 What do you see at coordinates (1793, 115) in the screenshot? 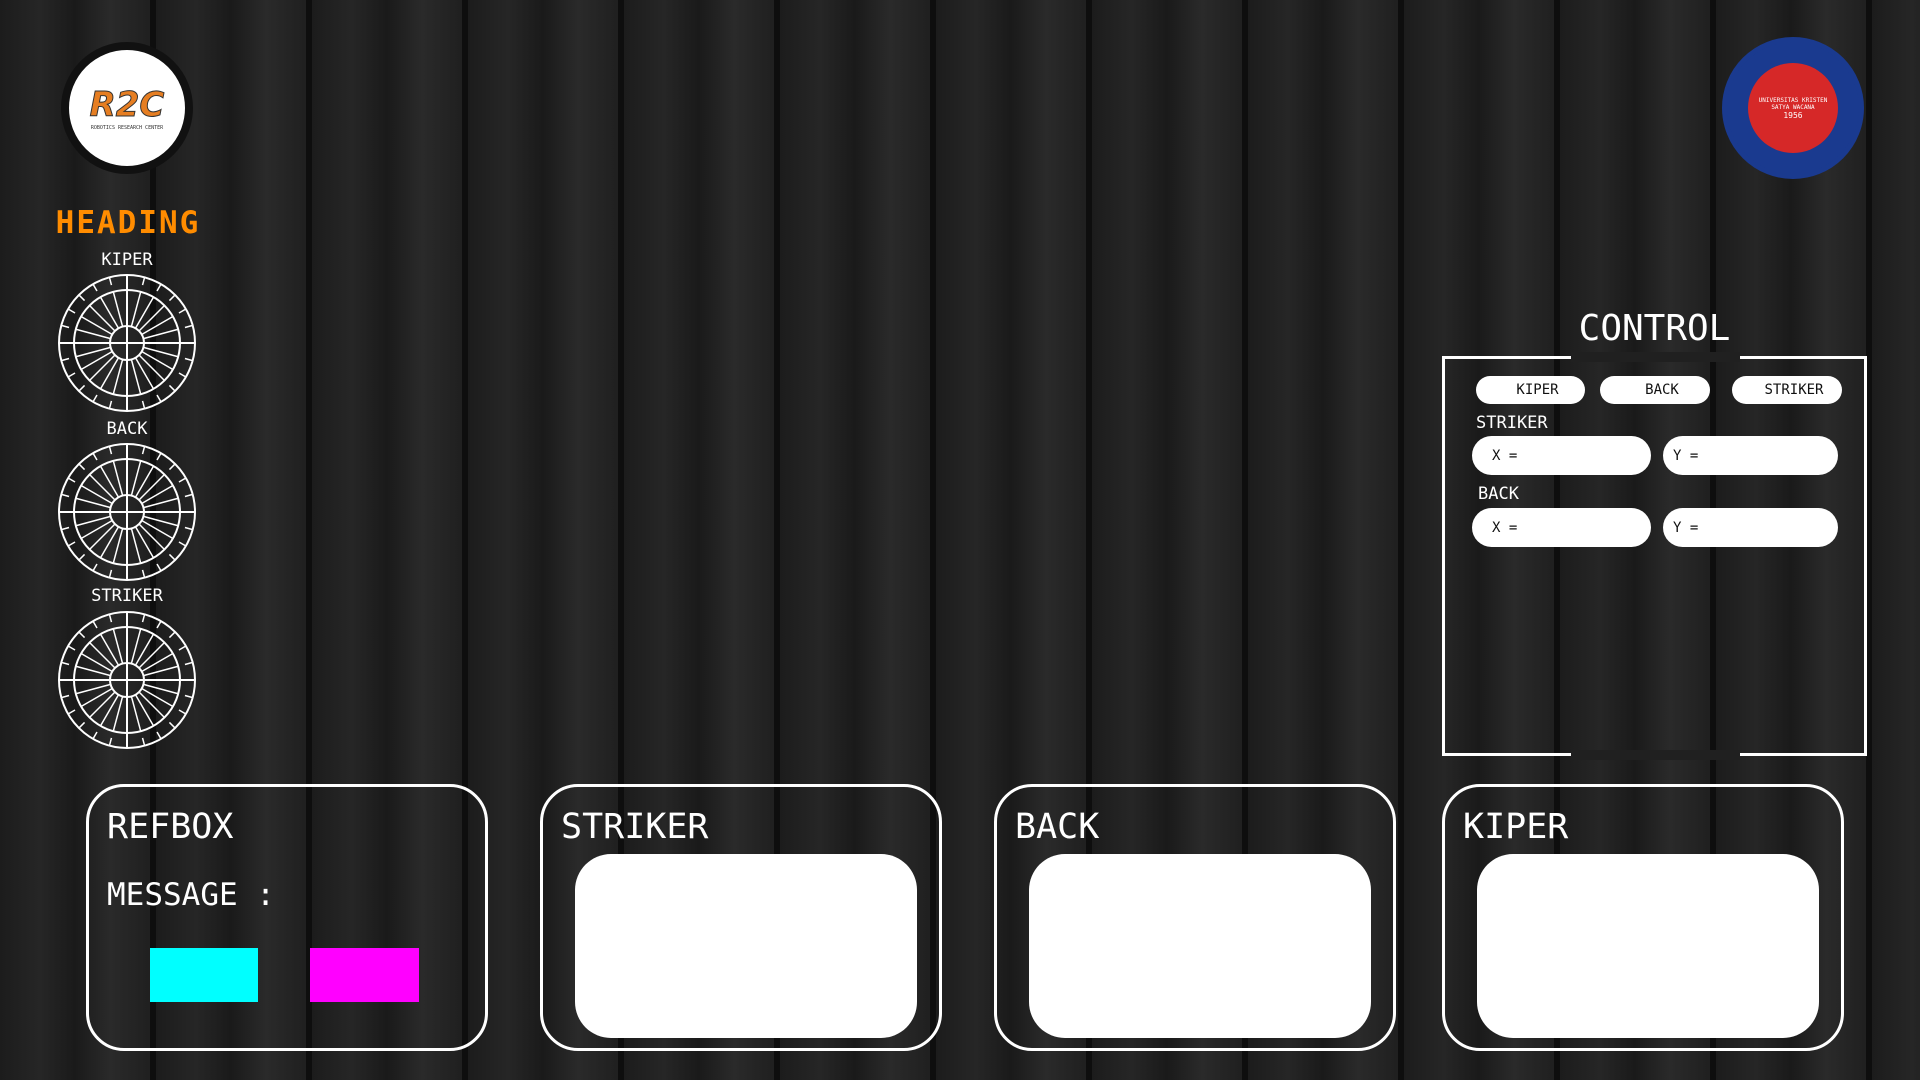
I see `uksw-logo-year: 1956` at bounding box center [1793, 115].